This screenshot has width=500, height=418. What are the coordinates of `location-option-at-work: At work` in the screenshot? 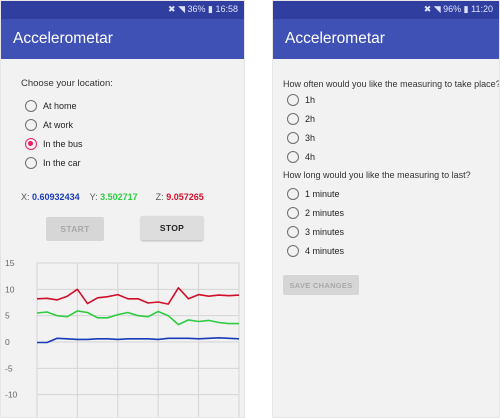 It's located at (54, 124).